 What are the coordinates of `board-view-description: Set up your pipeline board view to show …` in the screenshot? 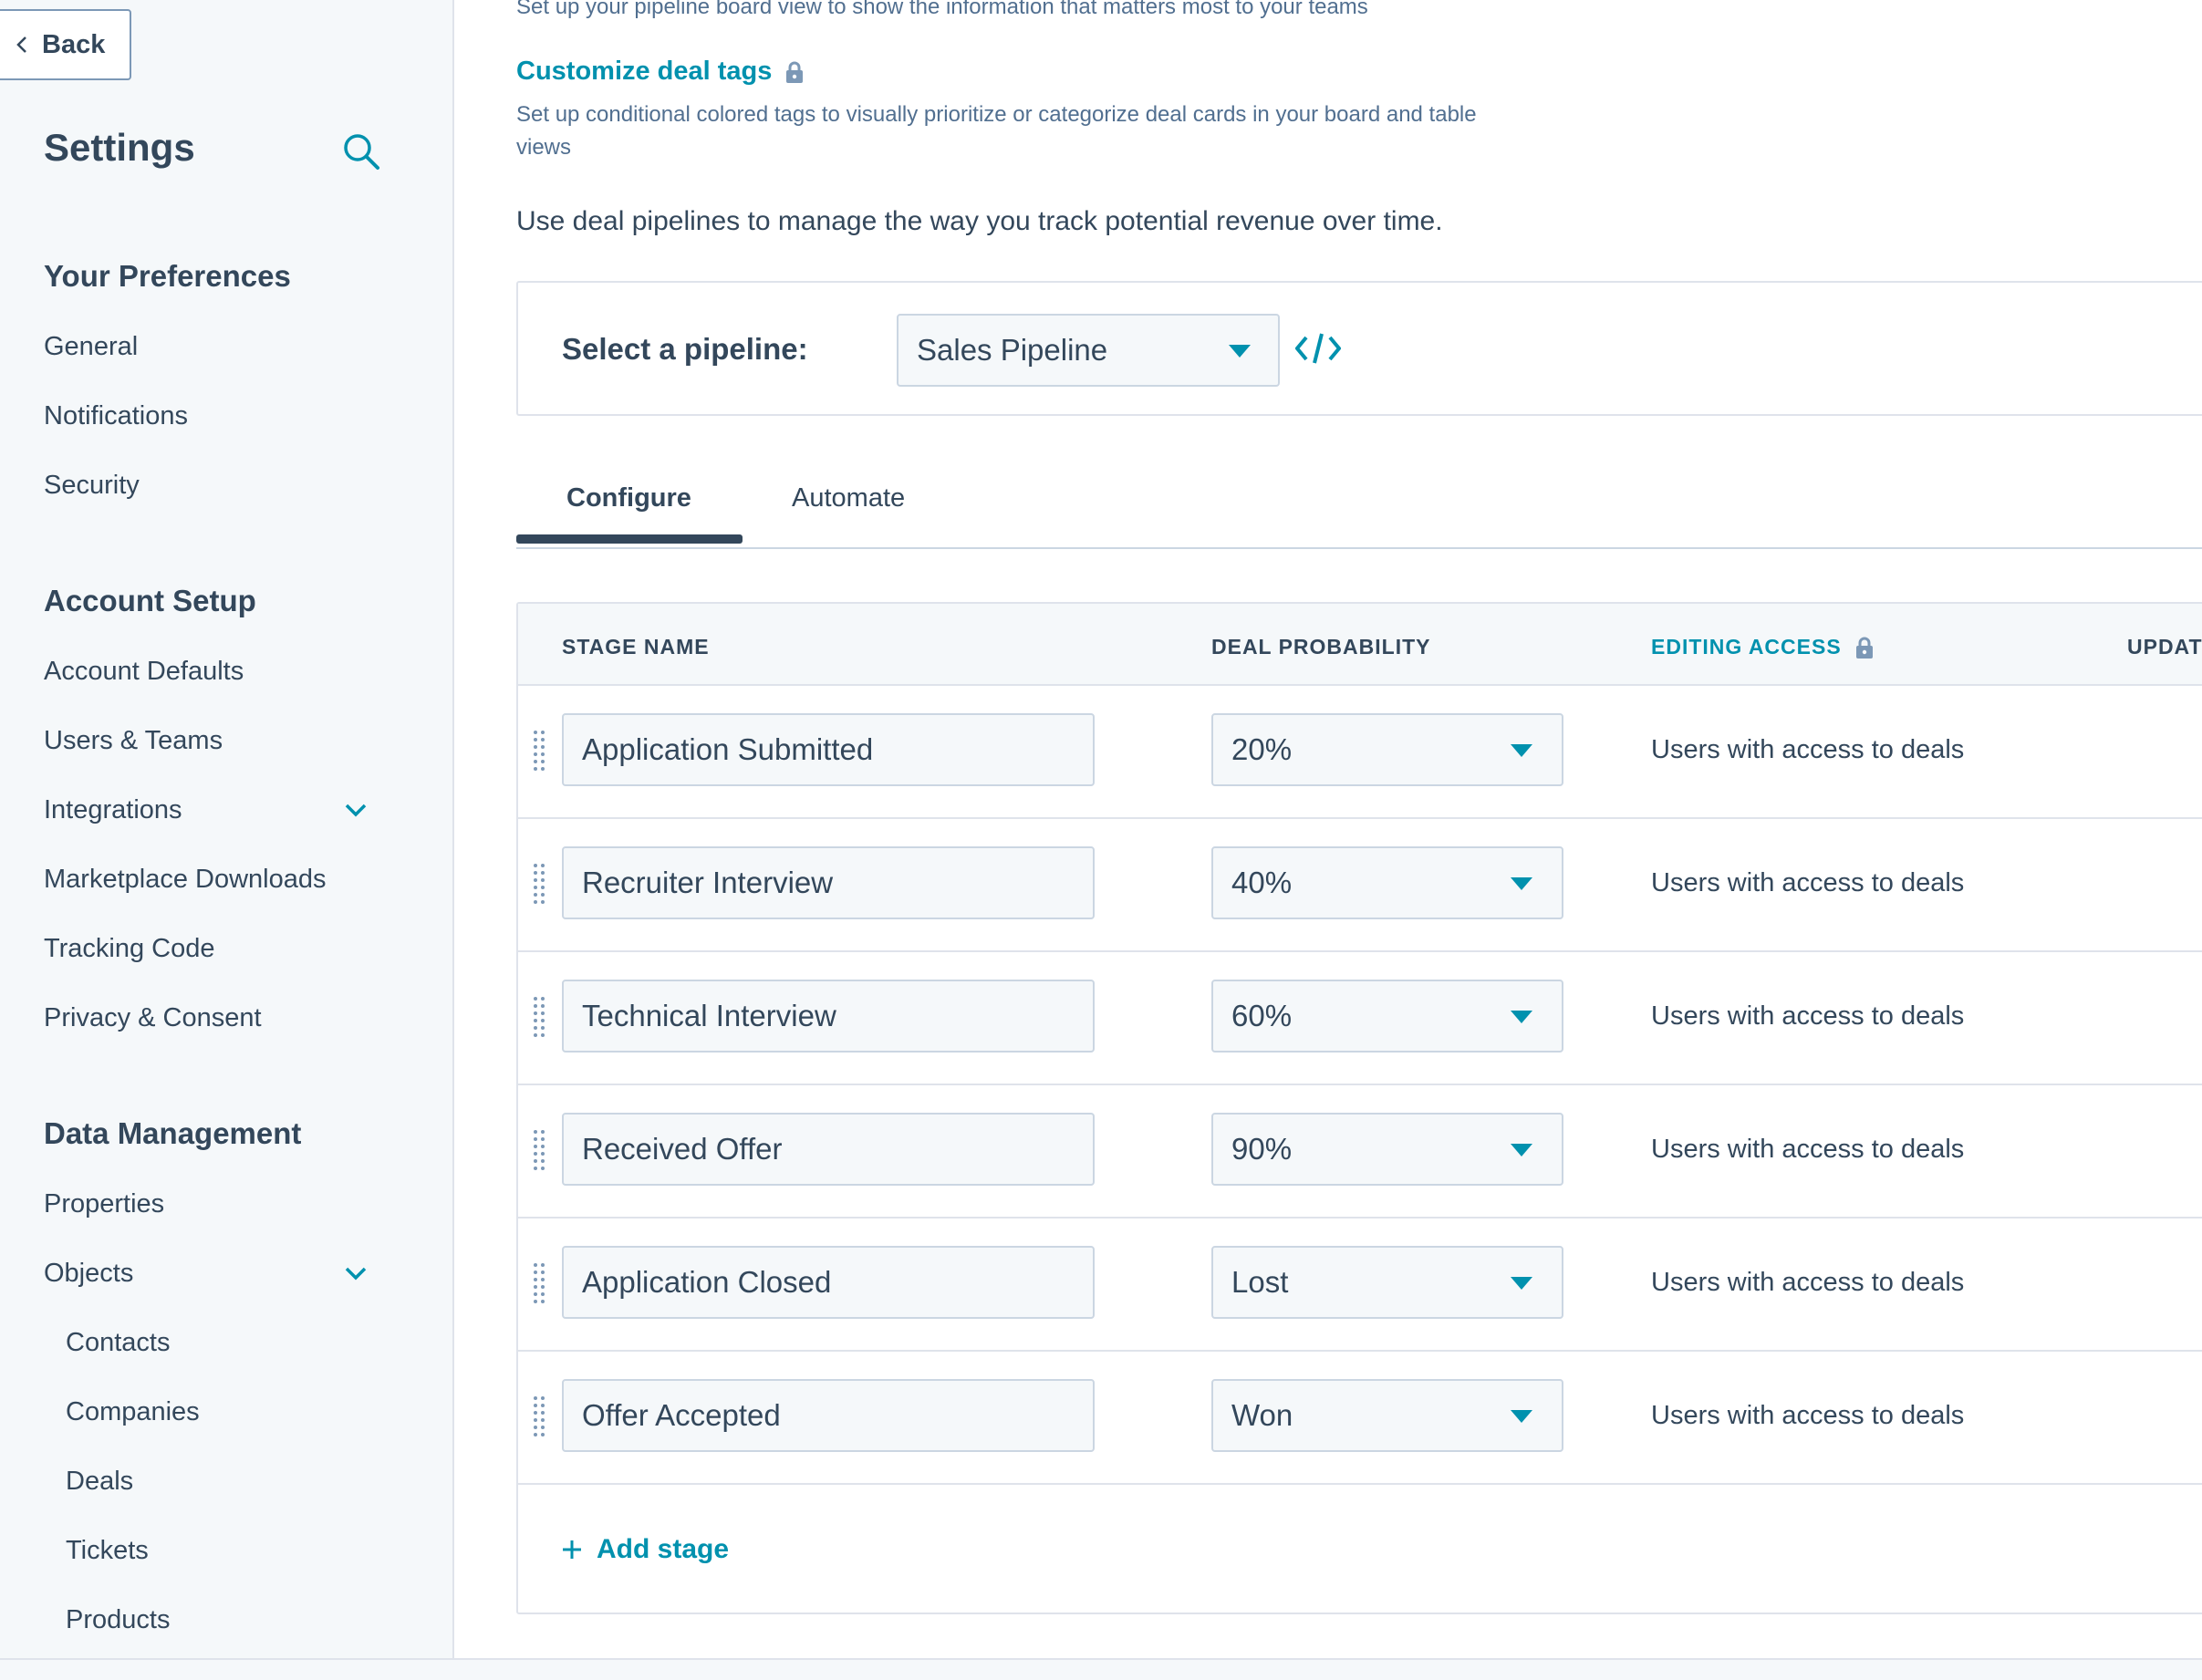 It's located at (942, 9).